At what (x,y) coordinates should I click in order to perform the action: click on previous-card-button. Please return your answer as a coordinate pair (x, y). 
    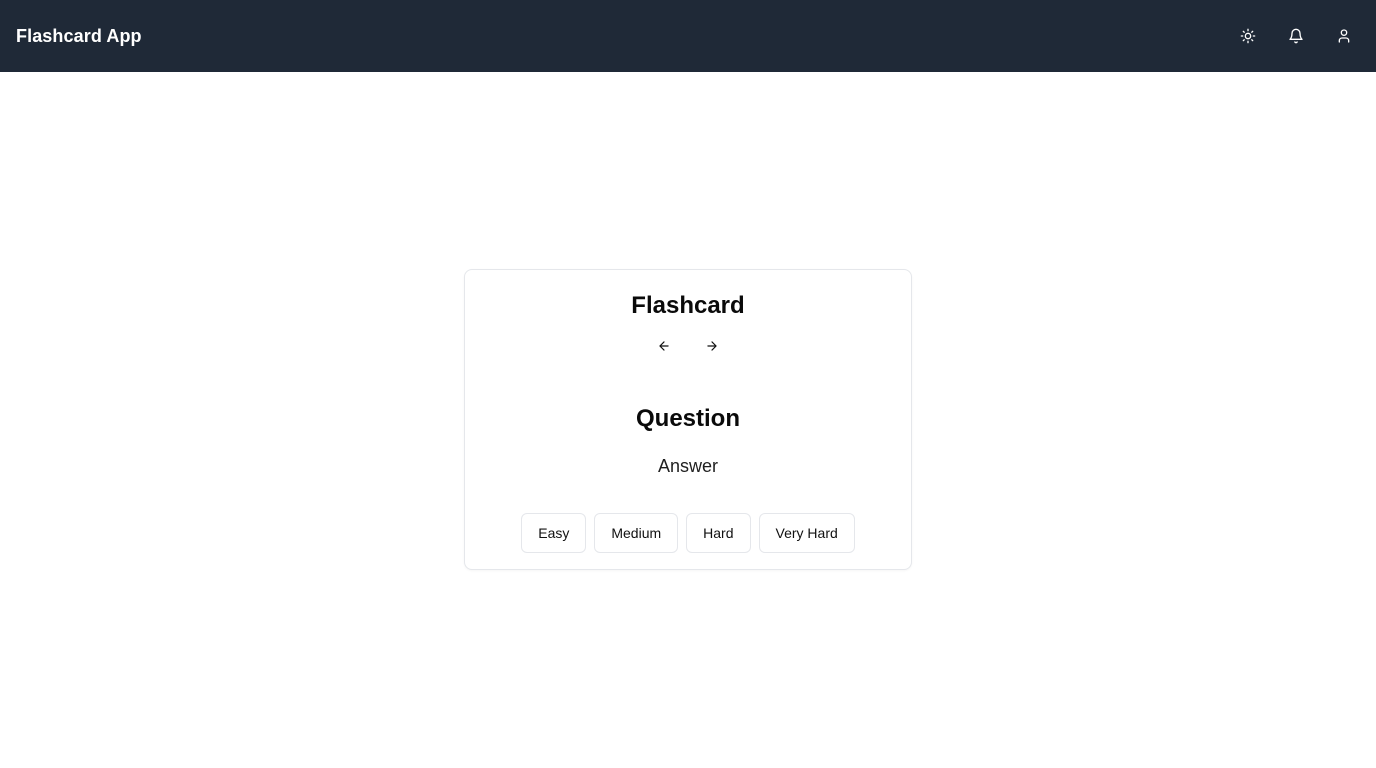
    Looking at the image, I should click on (664, 346).